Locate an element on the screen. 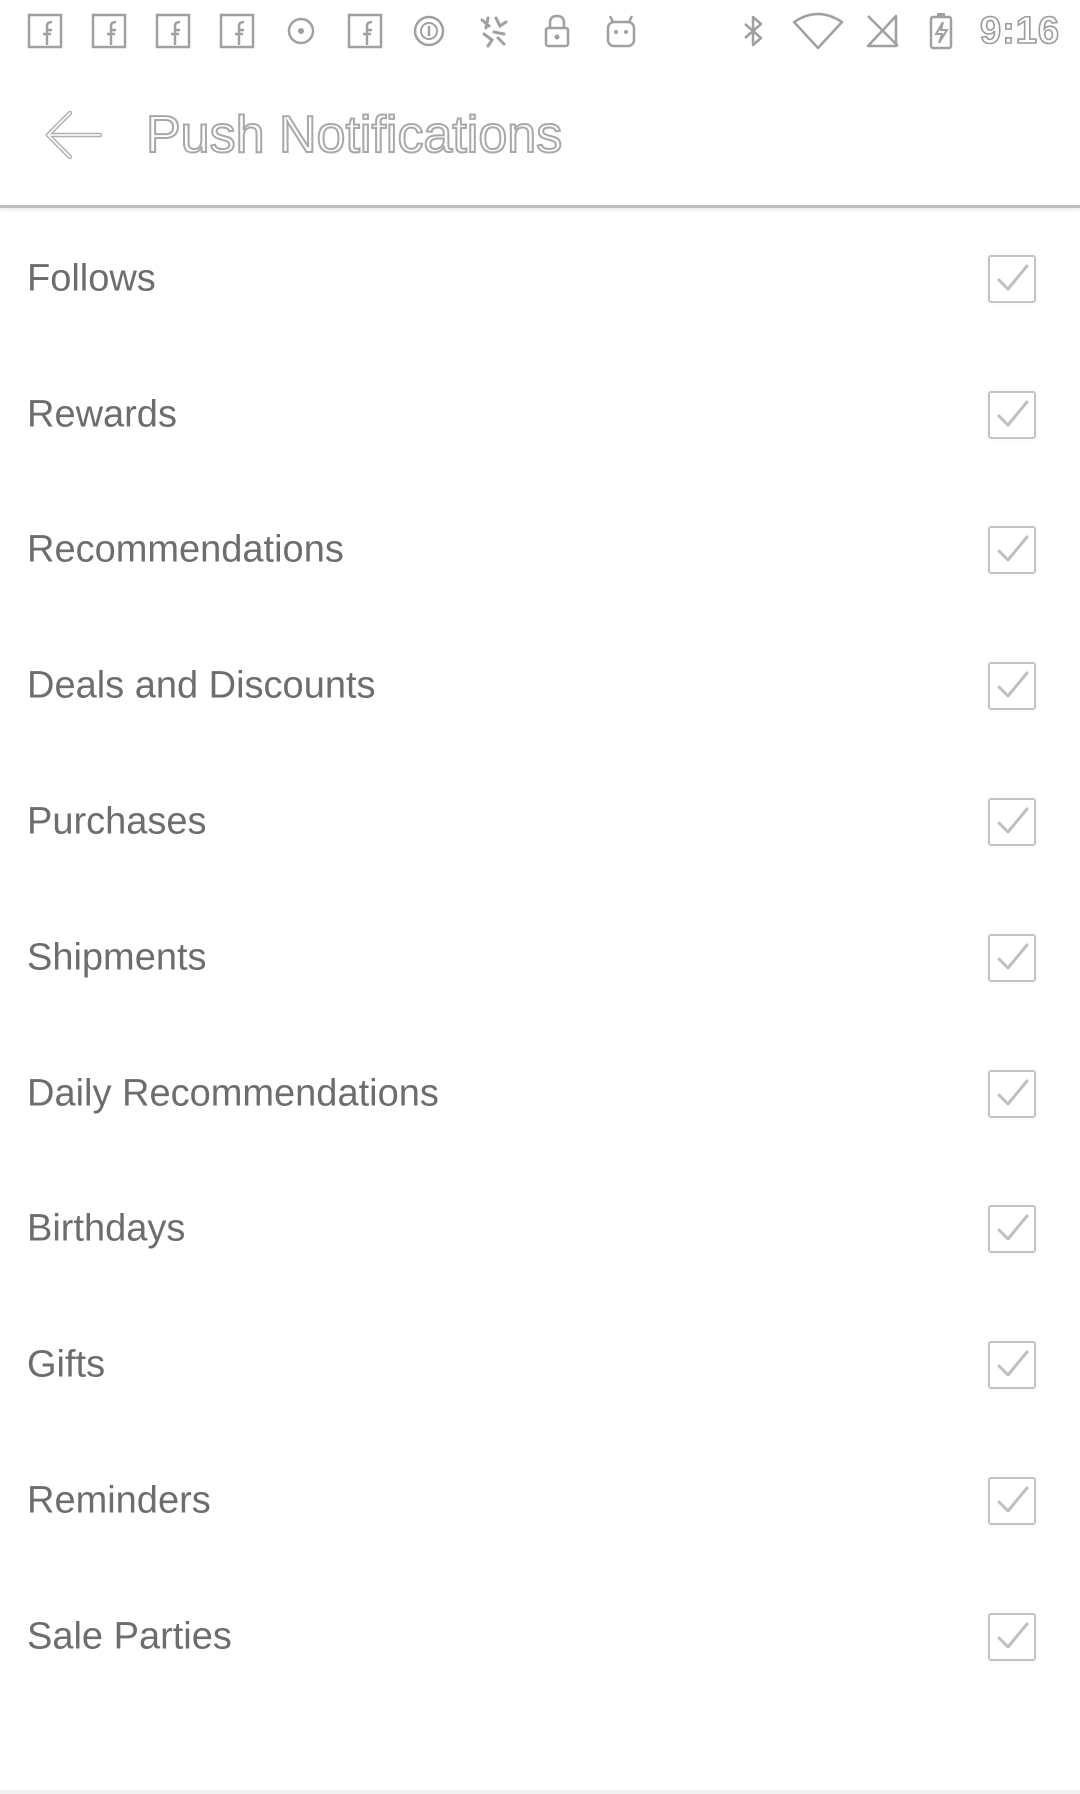  bottom-strip is located at coordinates (540, 1792).